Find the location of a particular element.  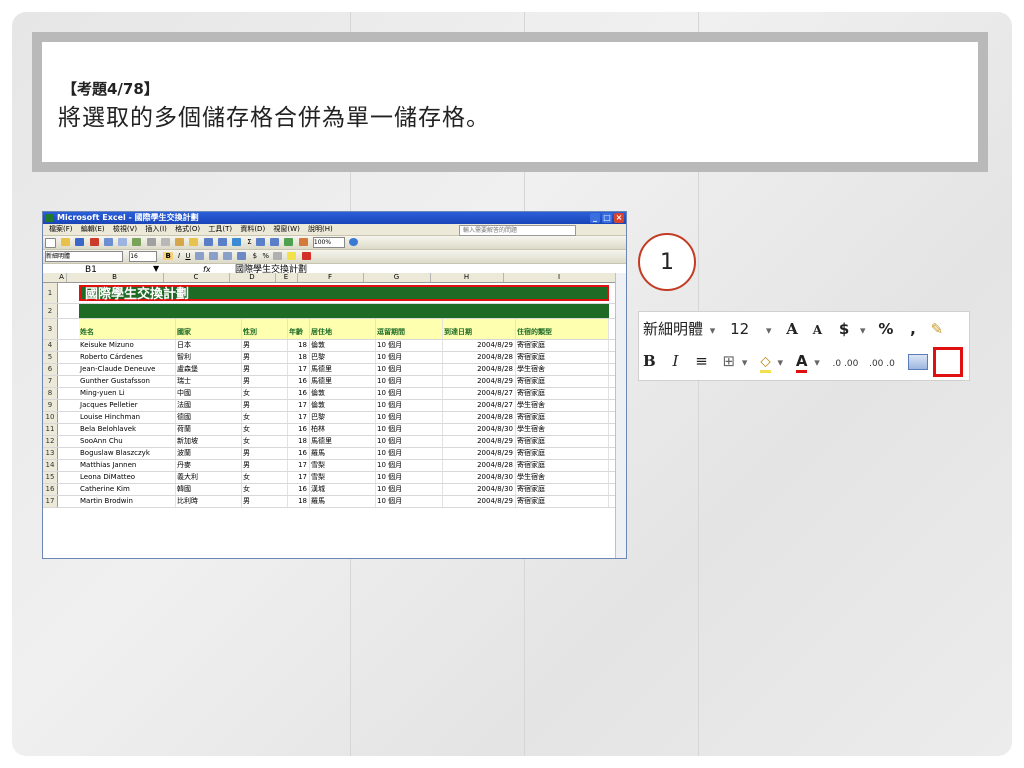

data-cell: 2004/8/30 is located at coordinates (479, 489).